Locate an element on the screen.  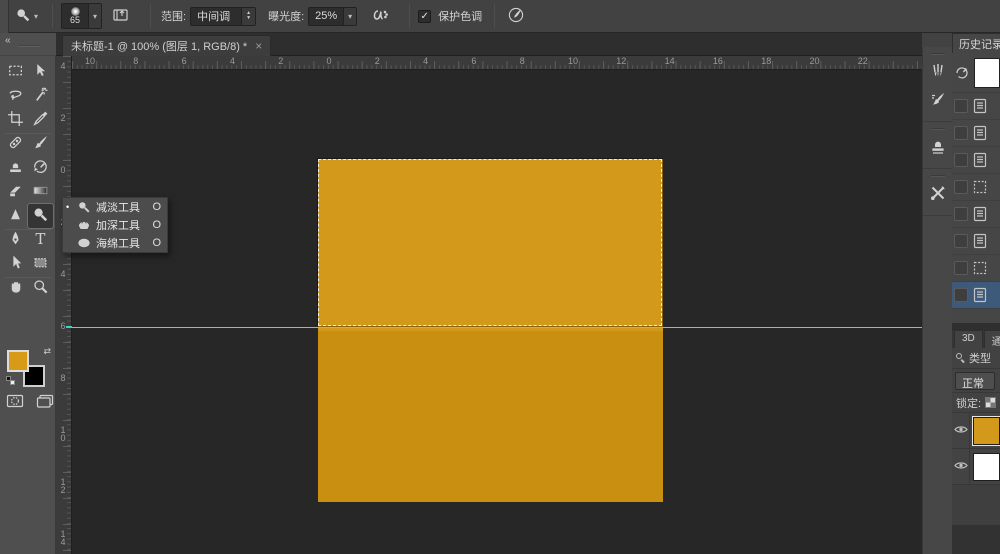
quick-mask-button is located at coordinates (15, 402).